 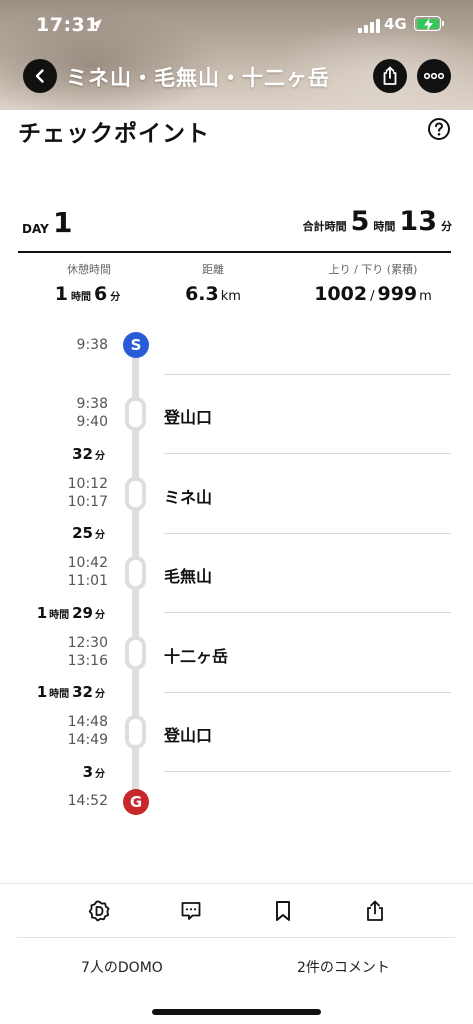 What do you see at coordinates (427, 23) in the screenshot?
I see `battery-icon` at bounding box center [427, 23].